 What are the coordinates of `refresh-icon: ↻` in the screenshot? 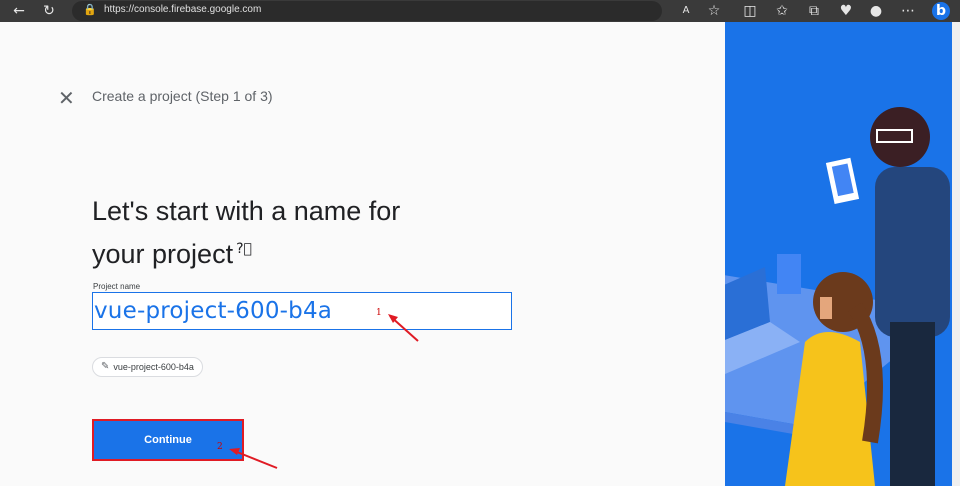 It's located at (49, 11).